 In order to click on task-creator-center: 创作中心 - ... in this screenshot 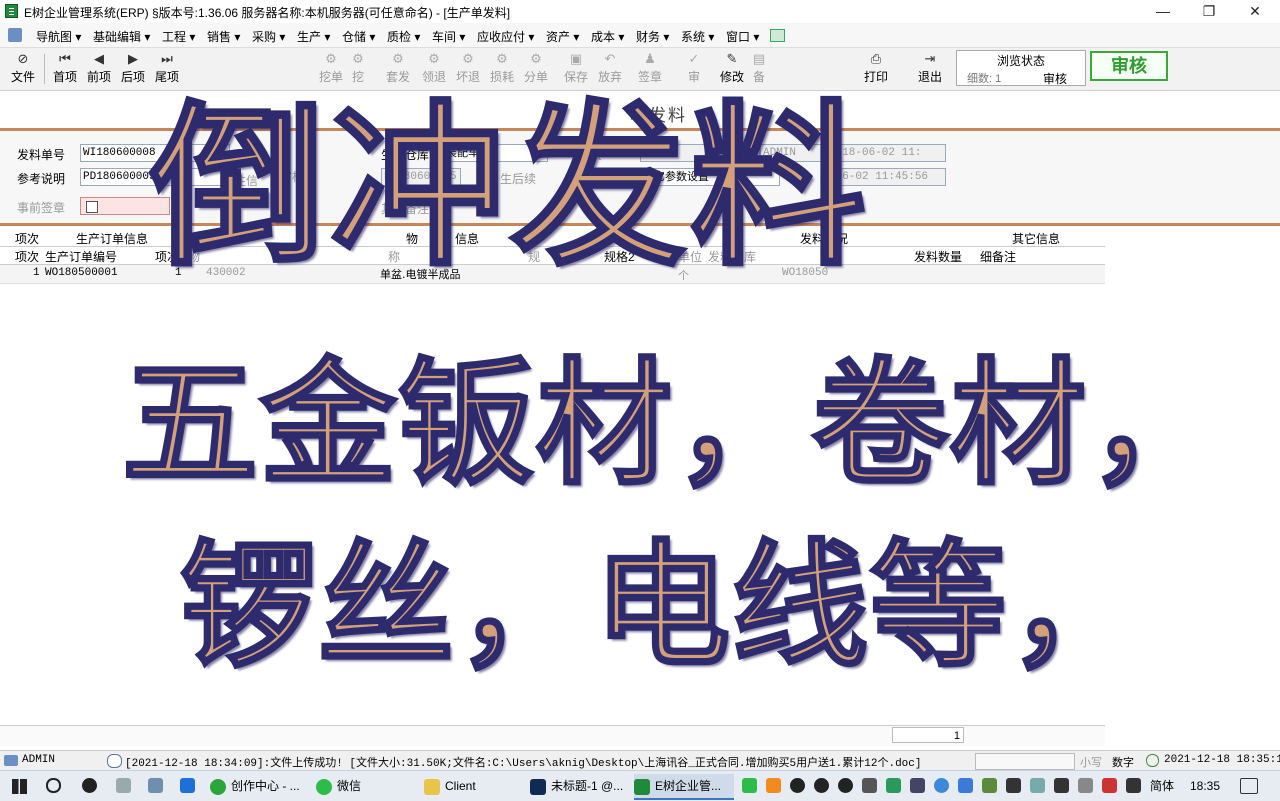, I will do `click(260, 786)`.